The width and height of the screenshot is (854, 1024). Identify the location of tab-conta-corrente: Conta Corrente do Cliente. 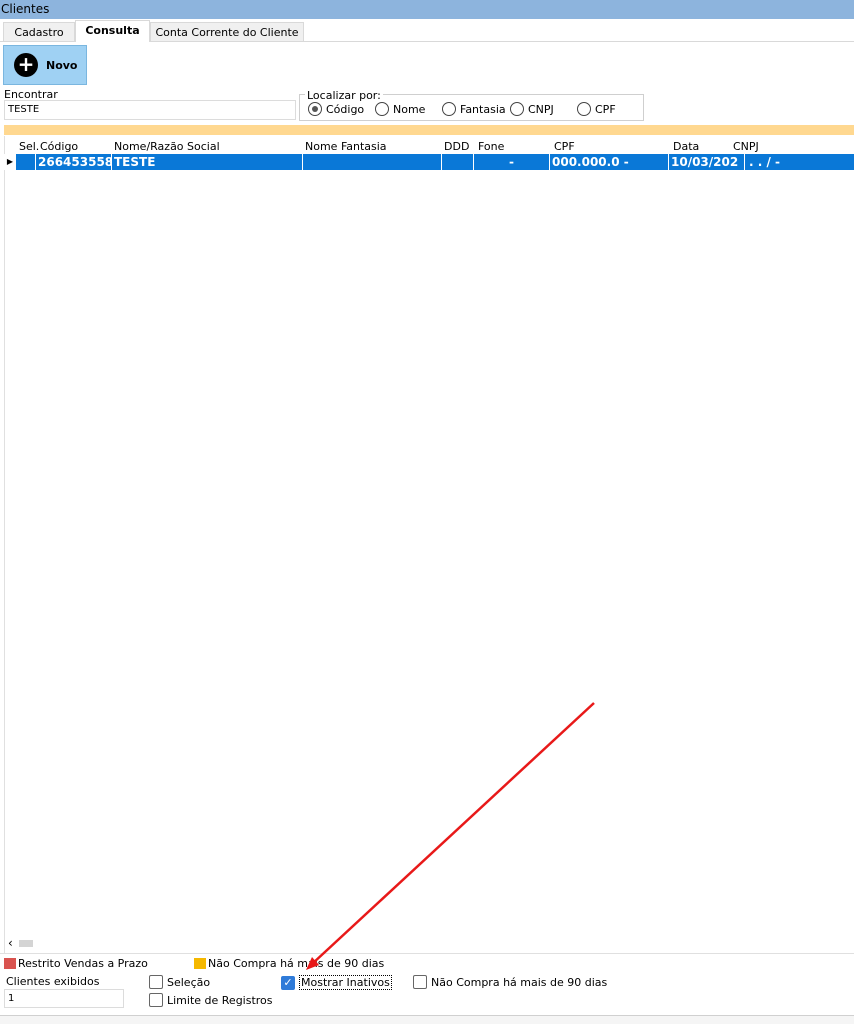
(227, 32).